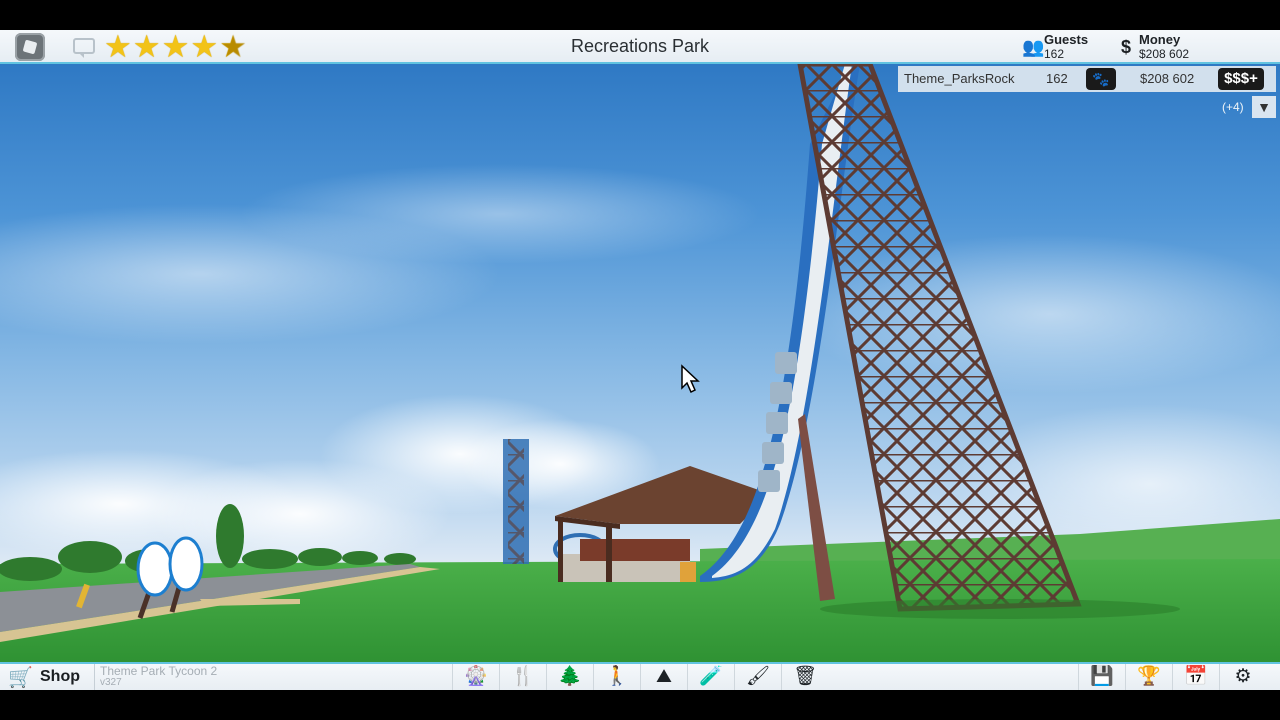  What do you see at coordinates (516, 501) in the screenshot?
I see `distant-tower` at bounding box center [516, 501].